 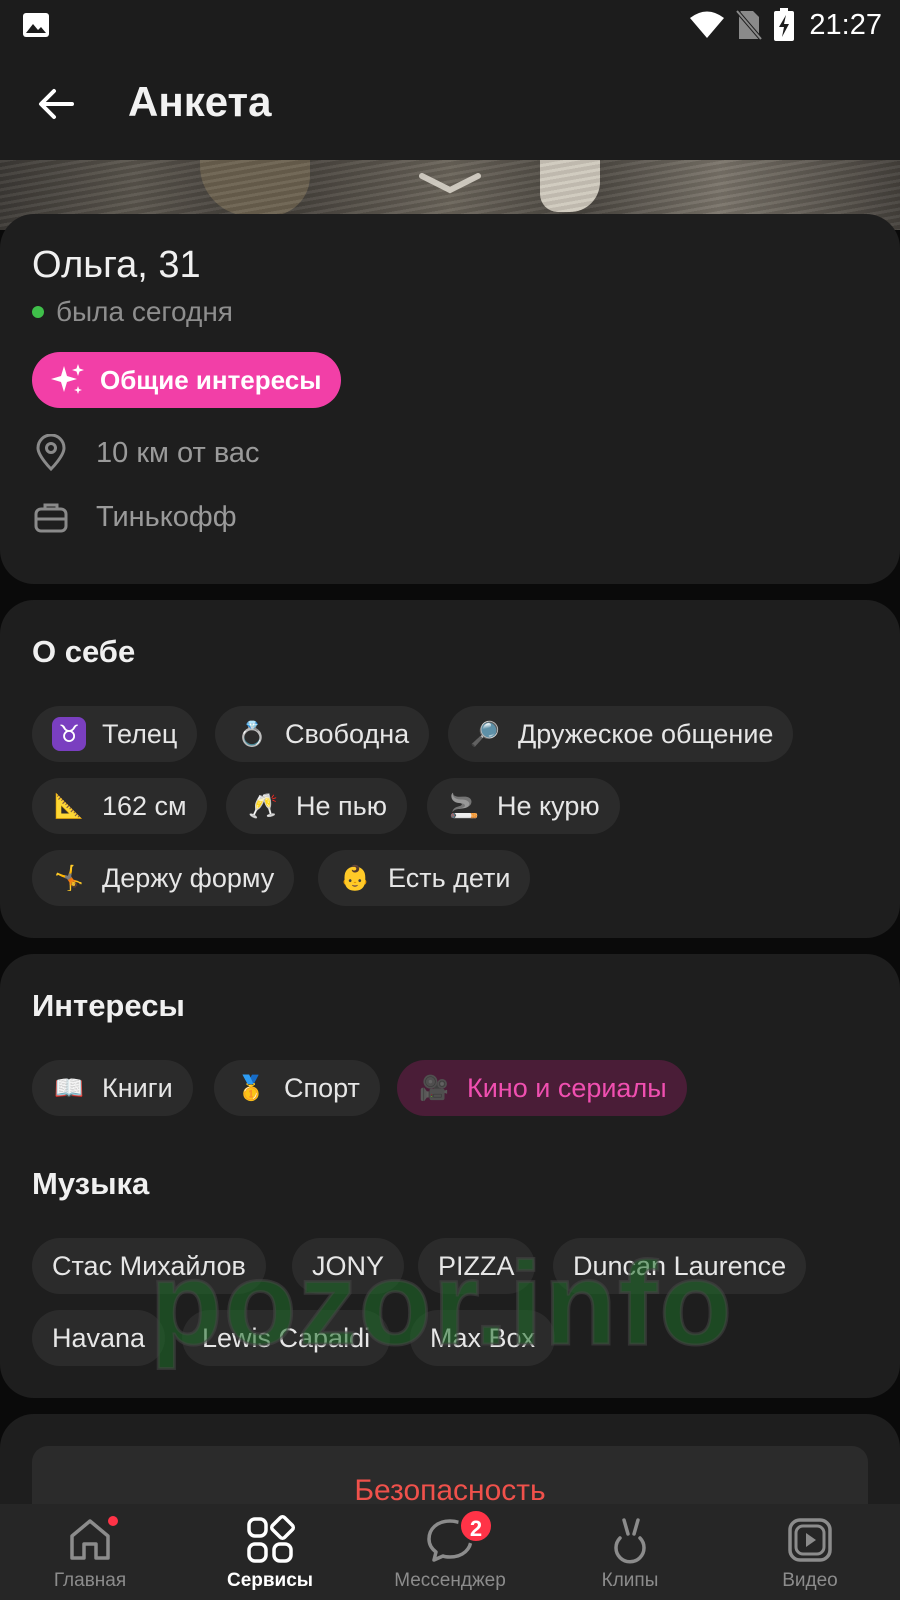 What do you see at coordinates (115, 734) in the screenshot?
I see `about-chip-zodiac: ♉ Телец` at bounding box center [115, 734].